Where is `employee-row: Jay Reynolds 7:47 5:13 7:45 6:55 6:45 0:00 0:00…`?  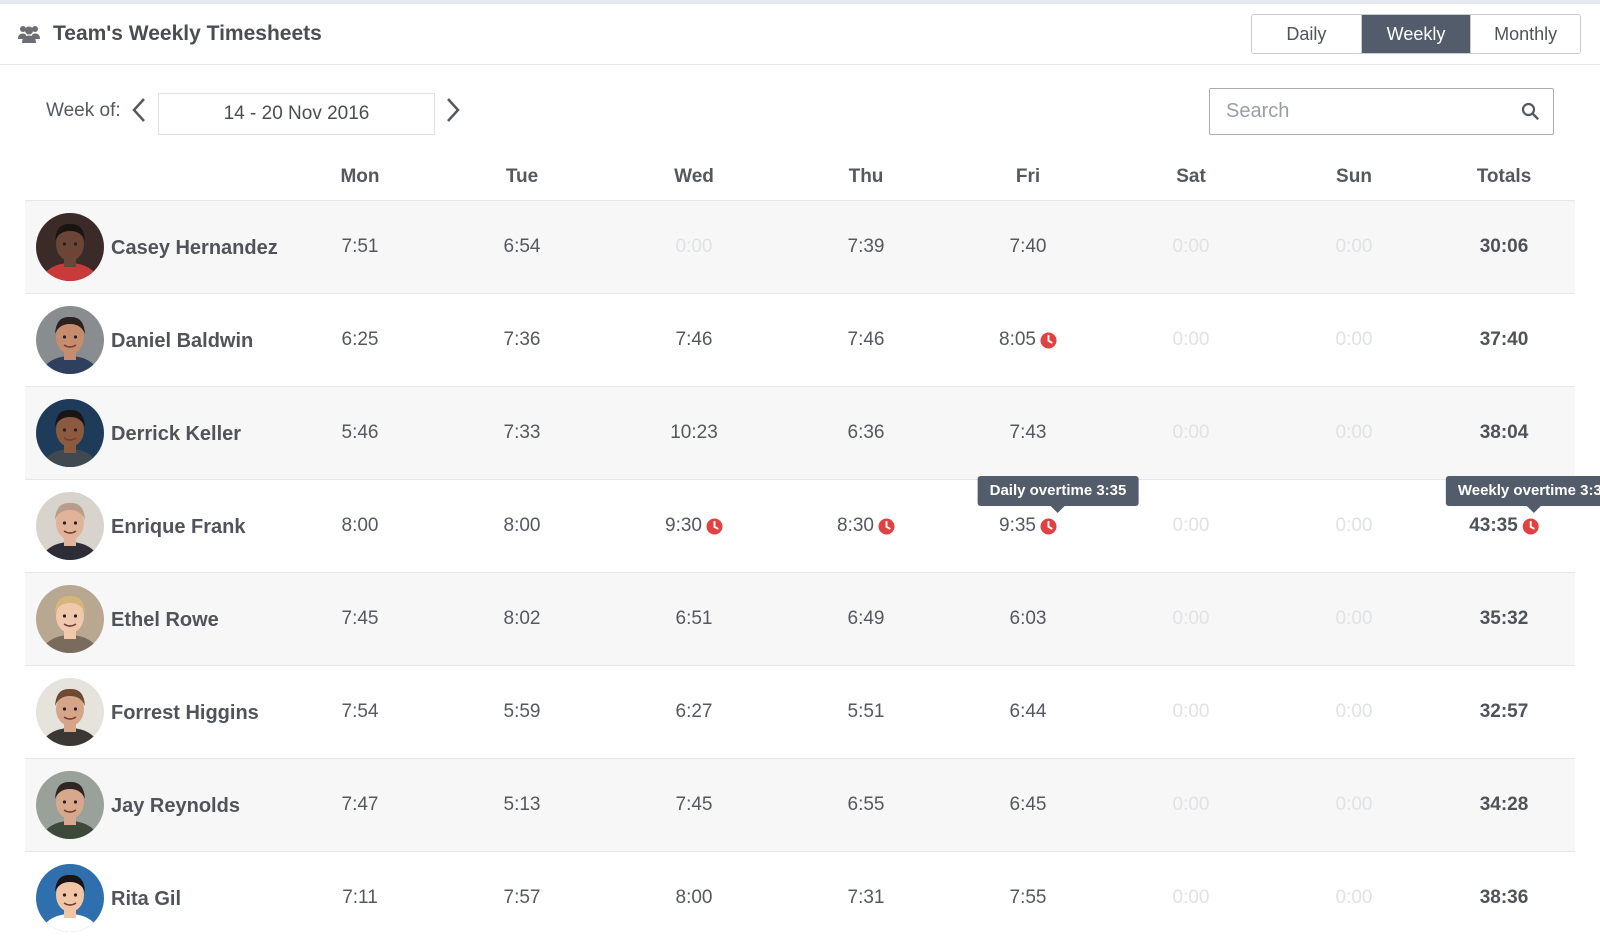
employee-row: Jay Reynolds 7:47 5:13 7:45 6:55 6:45 0:00 0:00… is located at coordinates (800, 804).